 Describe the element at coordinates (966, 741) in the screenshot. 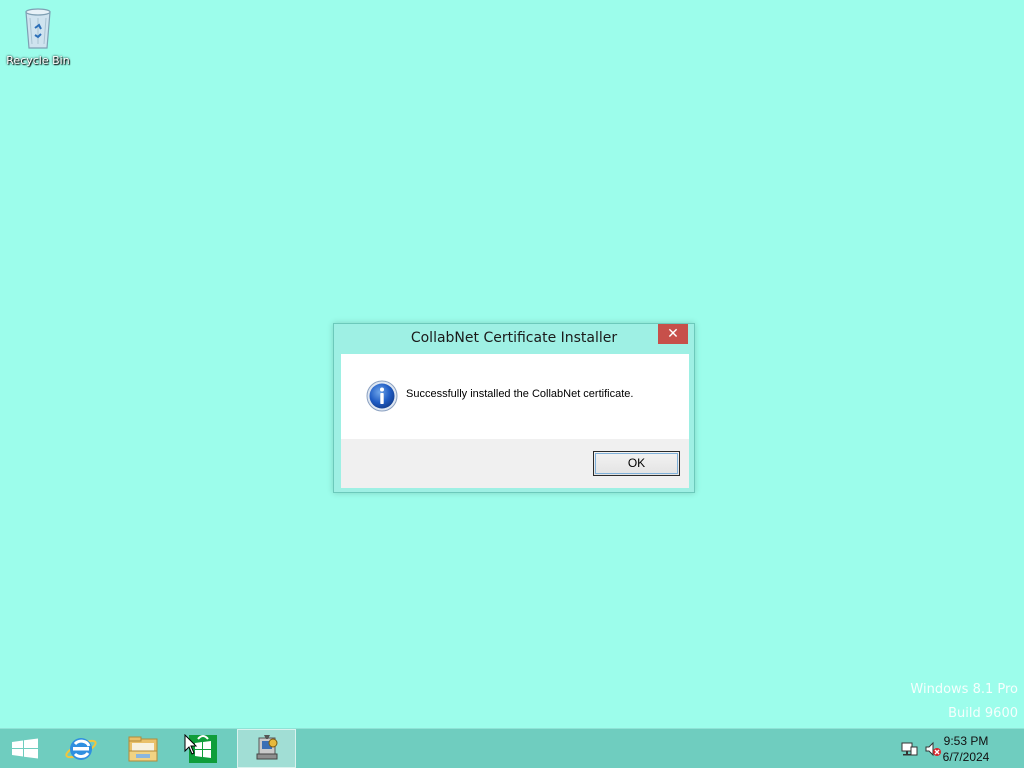

I see `clock-time: 9:53 PM` at that location.